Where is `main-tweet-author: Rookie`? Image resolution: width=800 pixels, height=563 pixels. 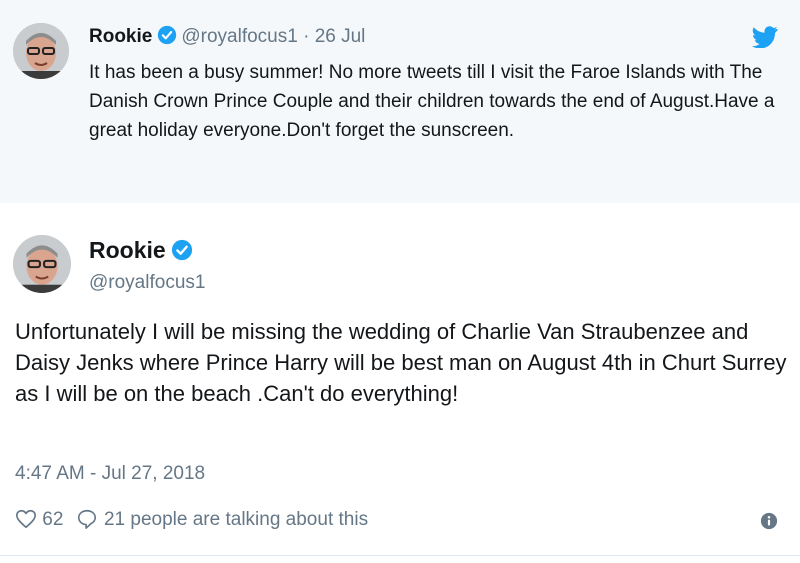
main-tweet-author: Rookie is located at coordinates (143, 250).